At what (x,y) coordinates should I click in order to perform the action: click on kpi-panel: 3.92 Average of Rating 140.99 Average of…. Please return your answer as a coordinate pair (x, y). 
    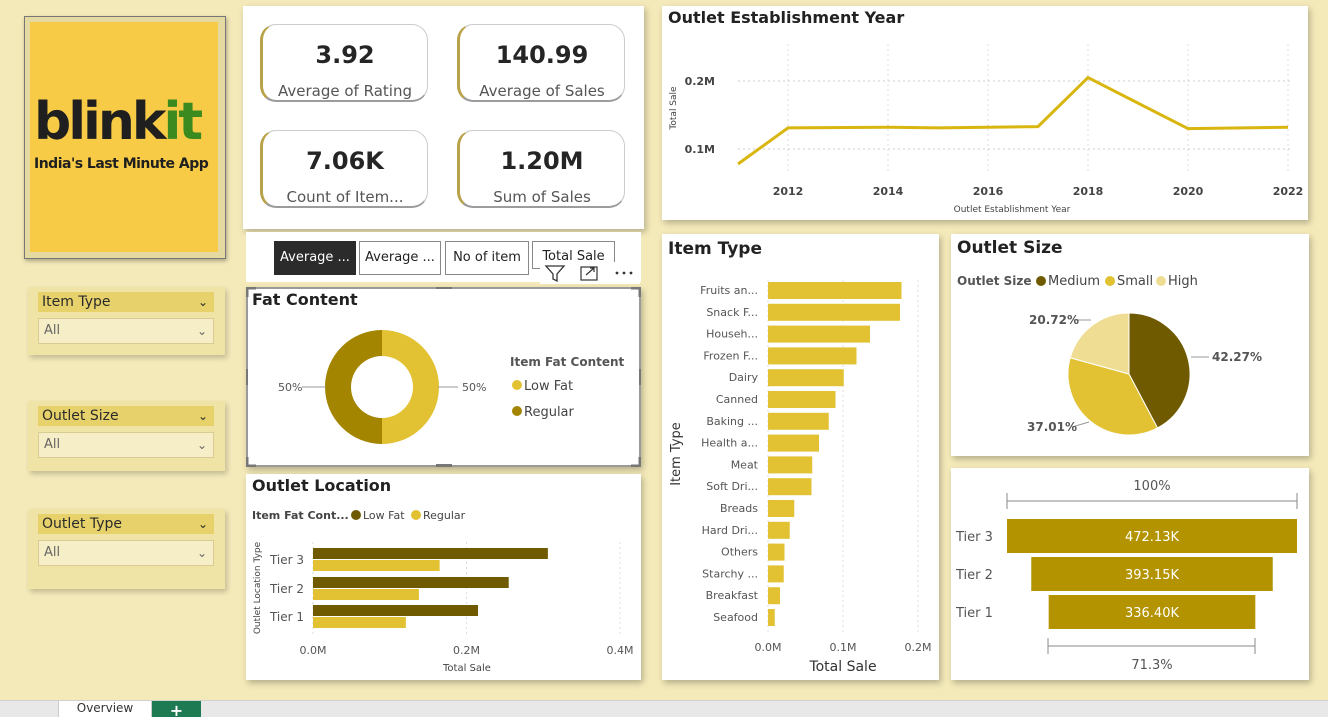
    Looking at the image, I should click on (443, 117).